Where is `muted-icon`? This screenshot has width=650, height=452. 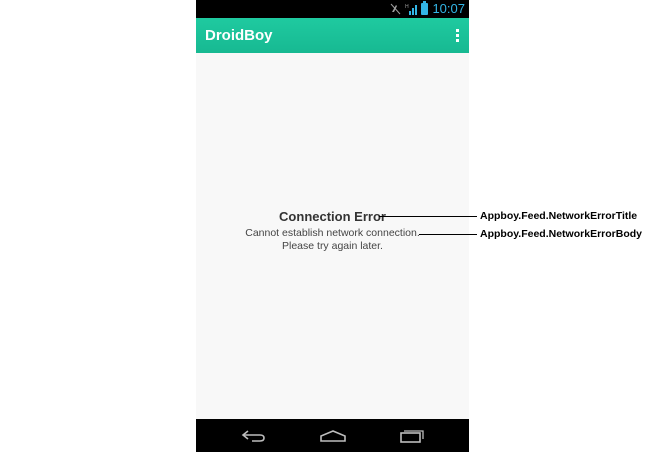 muted-icon is located at coordinates (396, 9).